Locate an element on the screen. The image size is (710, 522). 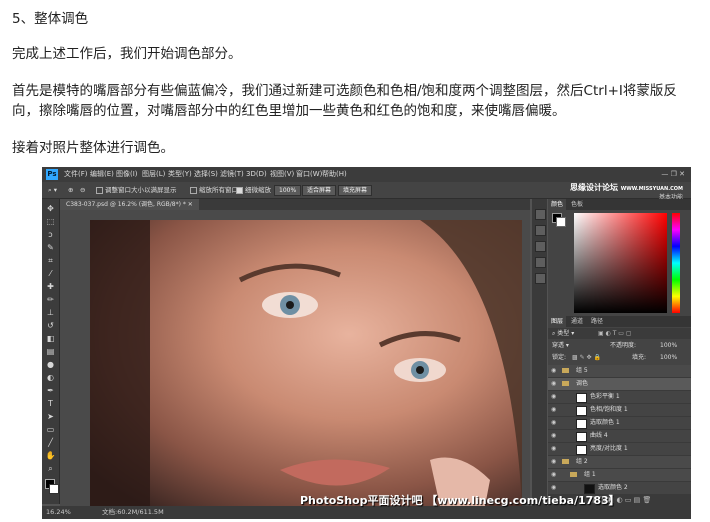
zoom-tool-icon: ⌕ ▾ is located at coordinates (52, 190).